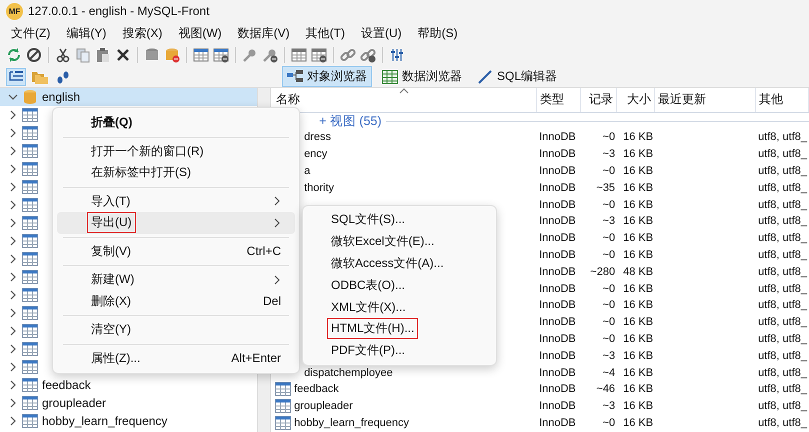  What do you see at coordinates (270, 55) in the screenshot?
I see `key-remove-icon` at bounding box center [270, 55].